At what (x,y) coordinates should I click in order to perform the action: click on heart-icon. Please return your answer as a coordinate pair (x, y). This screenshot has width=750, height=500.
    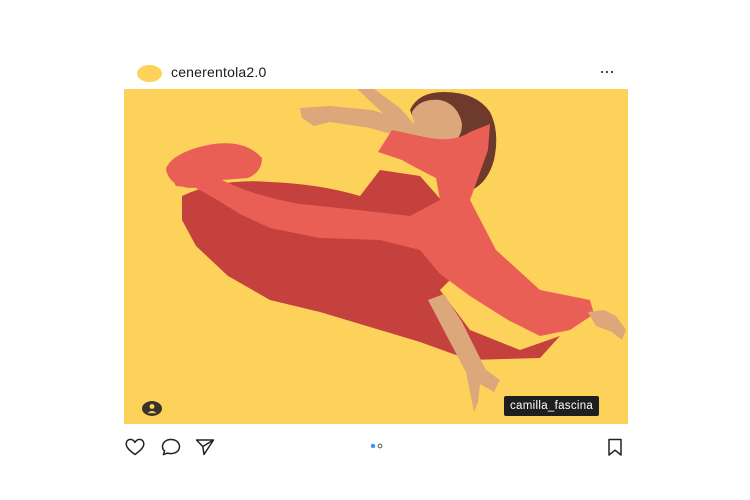
    Looking at the image, I should click on (135, 447).